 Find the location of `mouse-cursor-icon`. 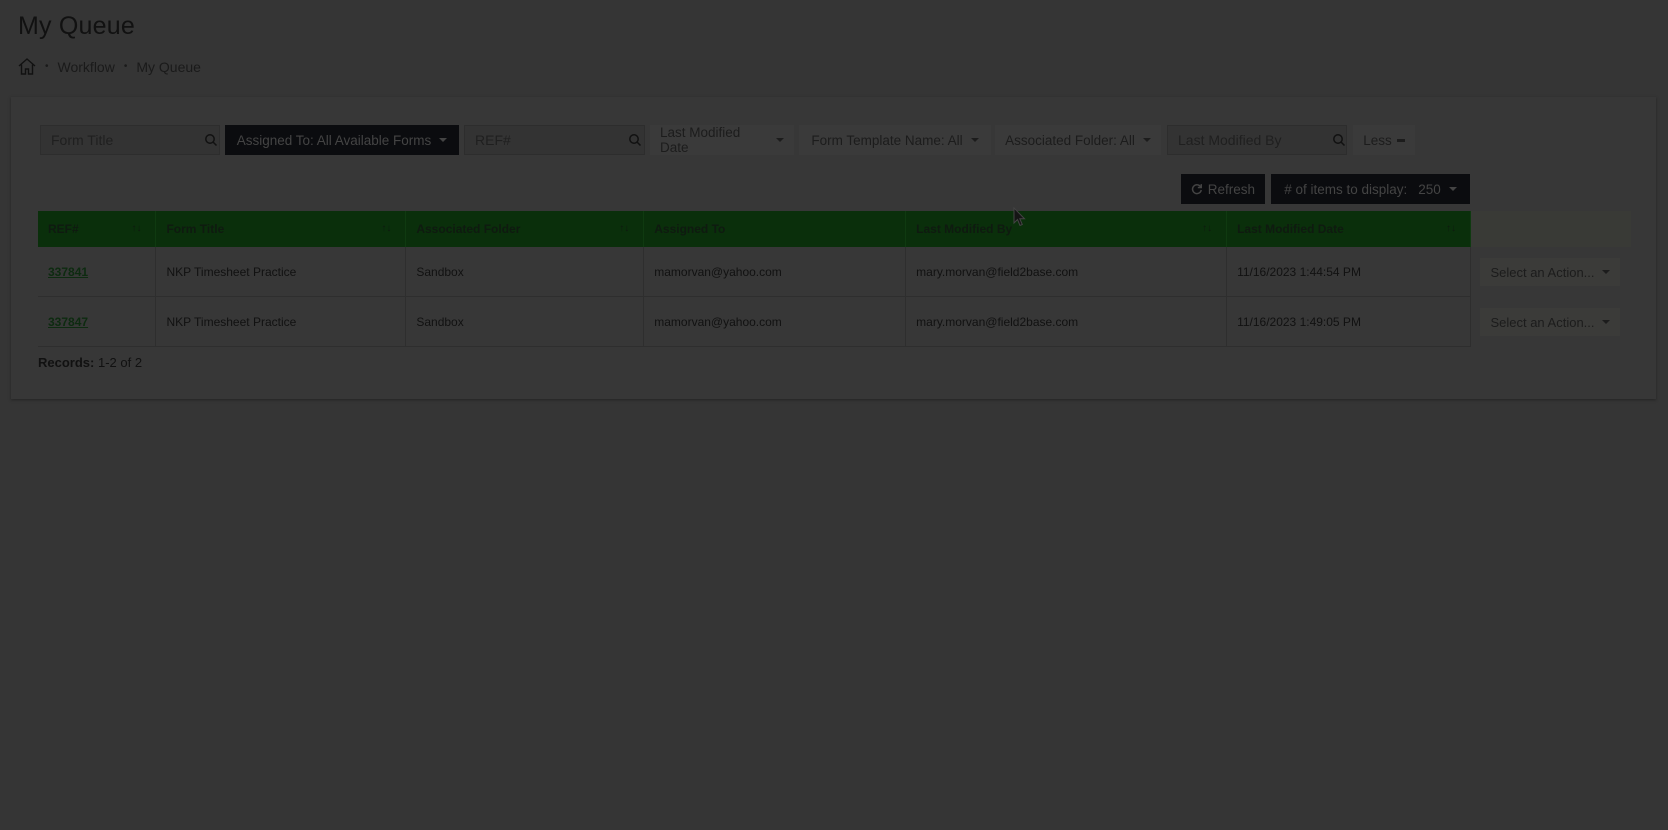

mouse-cursor-icon is located at coordinates (1019, 217).